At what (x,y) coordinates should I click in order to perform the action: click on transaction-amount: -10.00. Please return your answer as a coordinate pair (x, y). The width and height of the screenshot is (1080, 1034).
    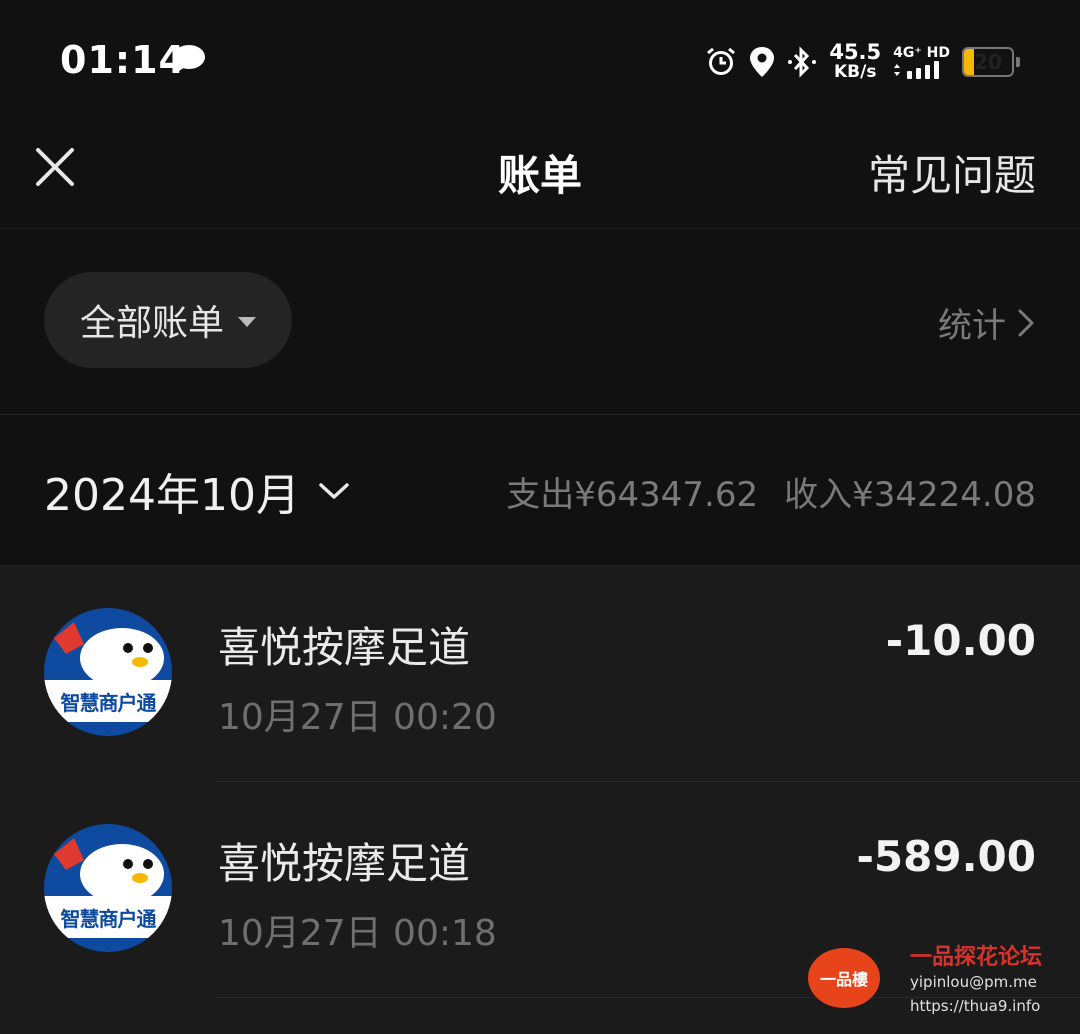
    Looking at the image, I should click on (960, 640).